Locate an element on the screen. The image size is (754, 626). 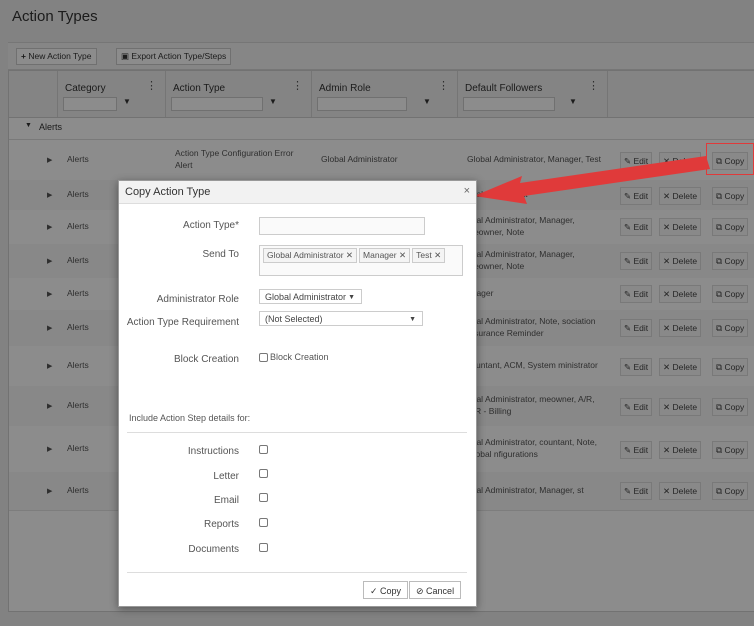
send-to-input: Global Administrator ✕ Manager ✕ Test ✕ is located at coordinates (361, 260).